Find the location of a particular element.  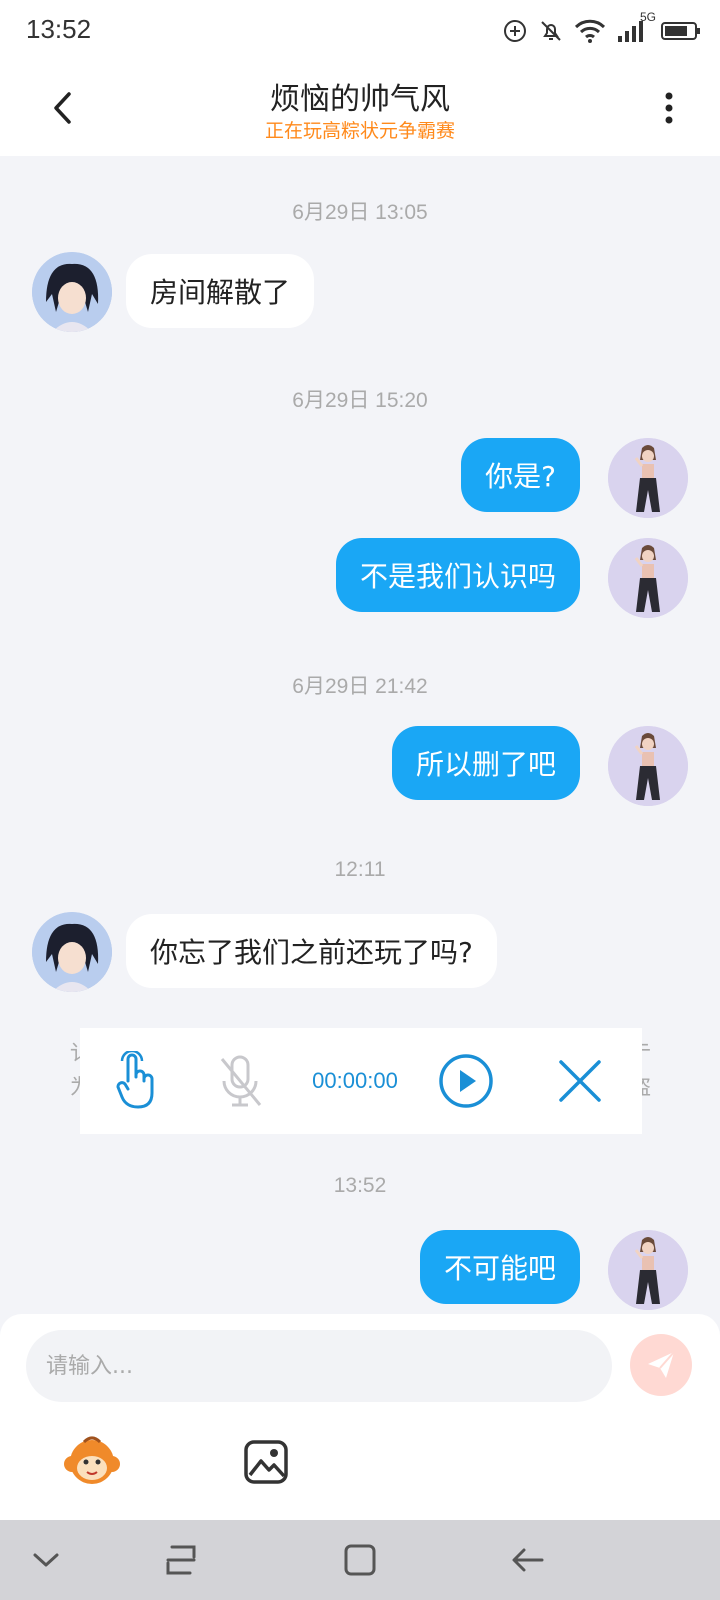

more-options-button is located at coordinates (669, 108).